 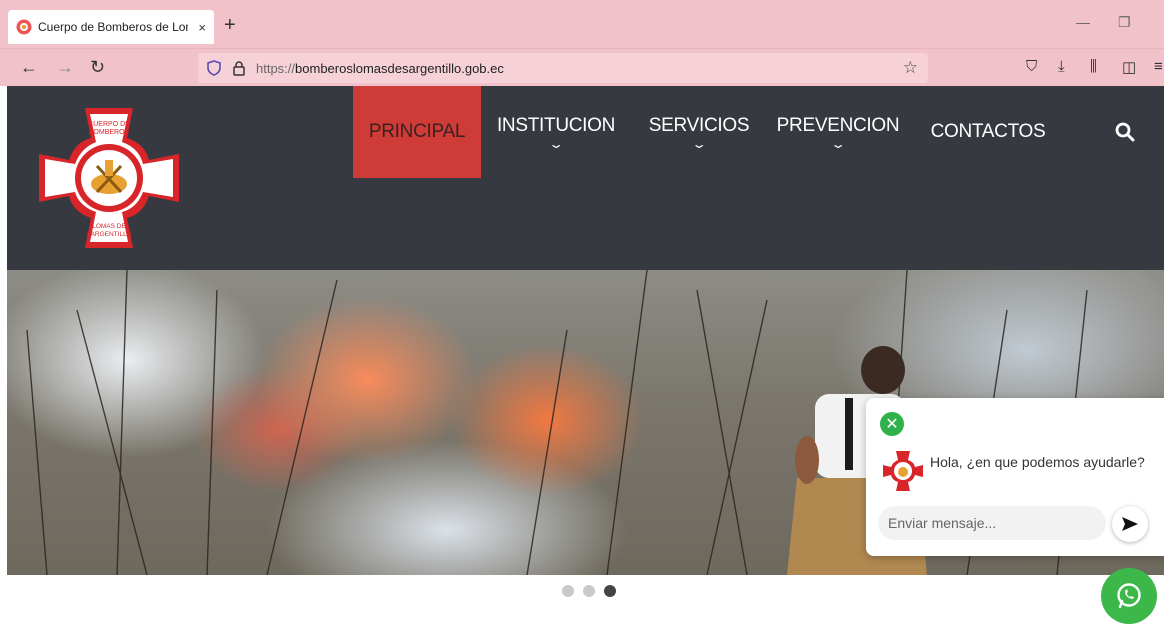 What do you see at coordinates (699, 125) in the screenshot?
I see `menu-label: SERVICIOS` at bounding box center [699, 125].